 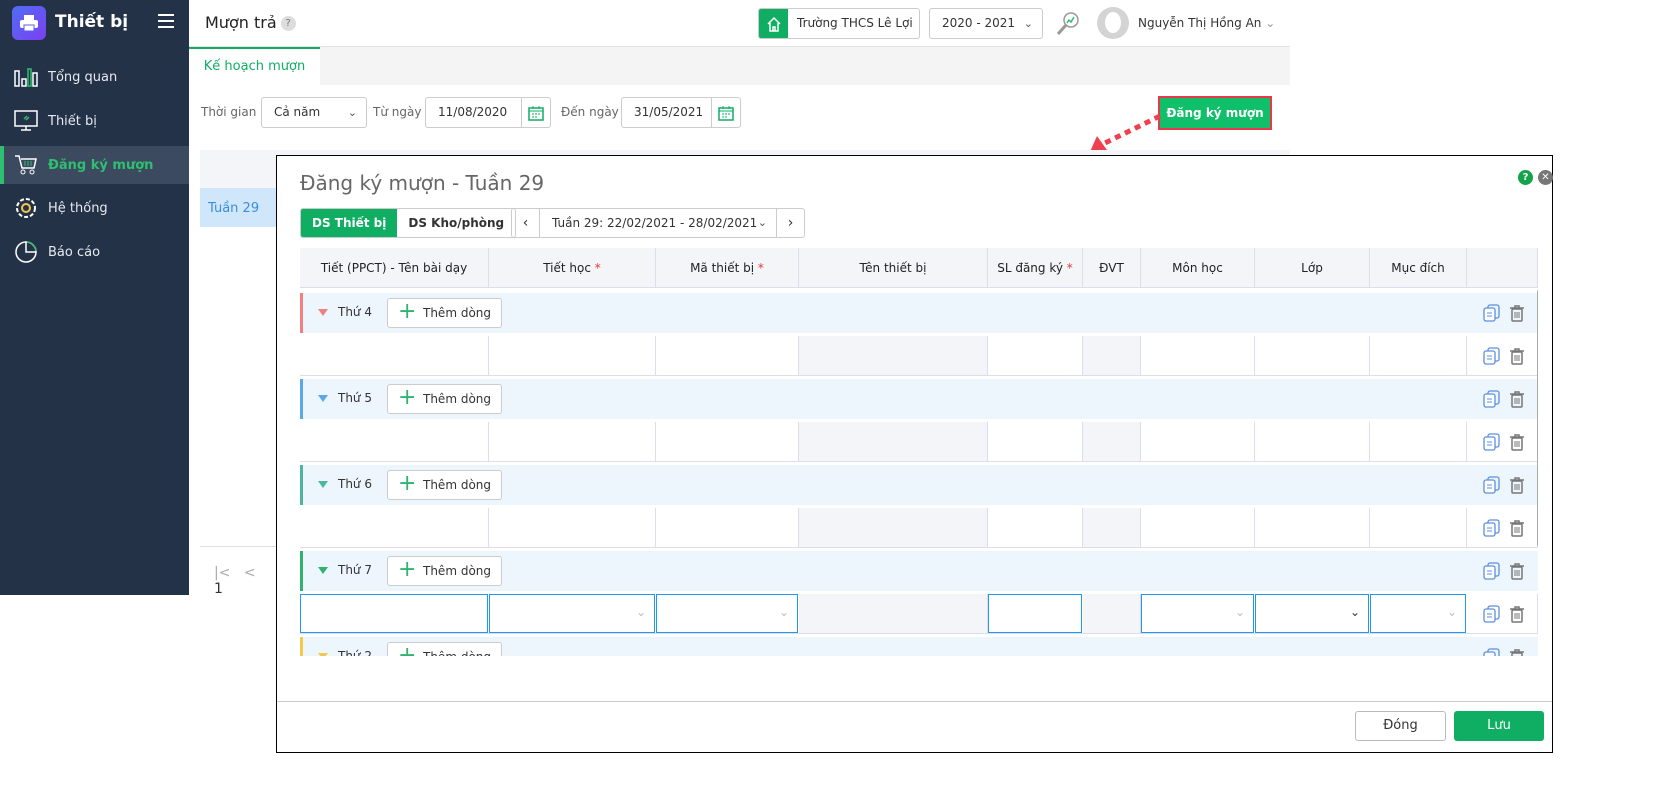 I want to click on prev-page-icon: <, so click(x=250, y=573).